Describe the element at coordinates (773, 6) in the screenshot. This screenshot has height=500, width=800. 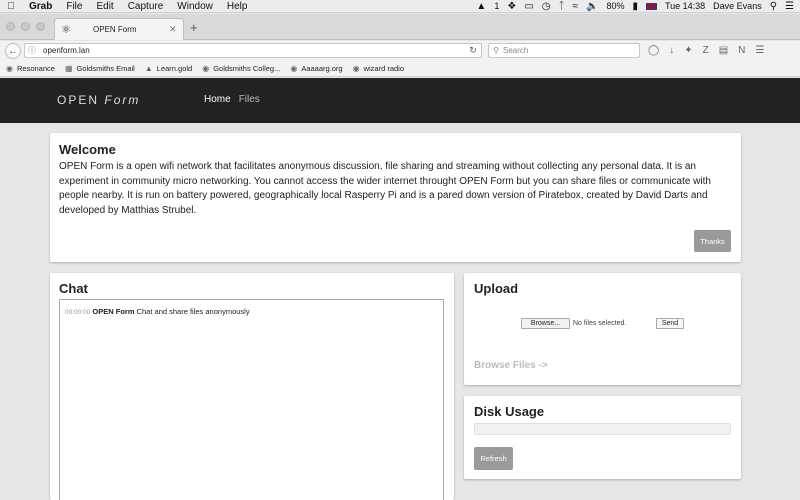
I see `spotlight-icon: ⚲` at that location.